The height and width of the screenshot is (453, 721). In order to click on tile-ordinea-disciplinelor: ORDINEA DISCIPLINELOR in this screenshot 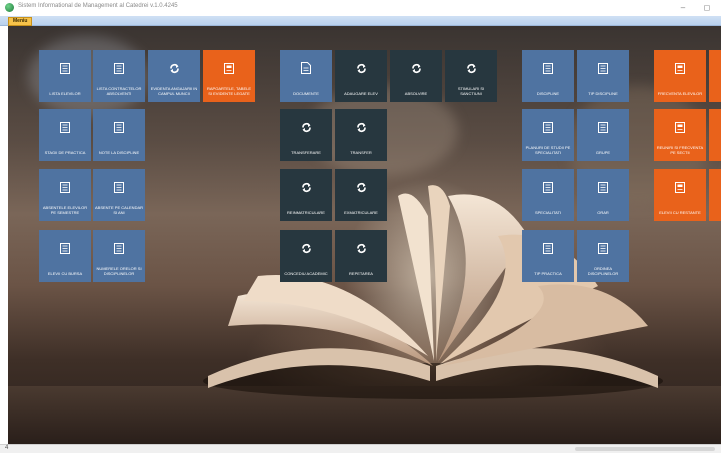, I will do `click(603, 256)`.